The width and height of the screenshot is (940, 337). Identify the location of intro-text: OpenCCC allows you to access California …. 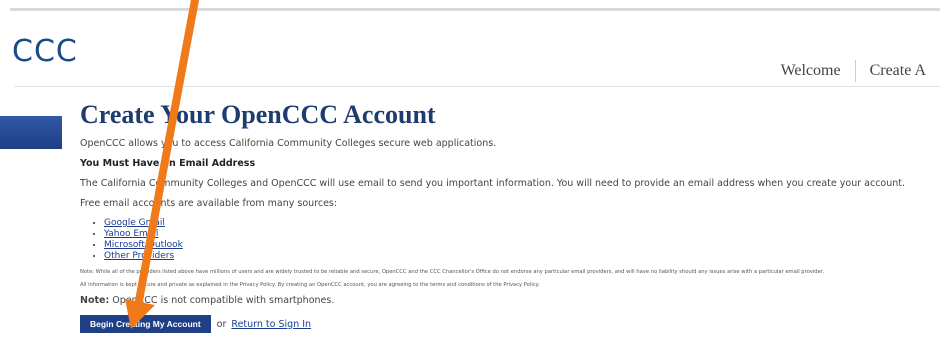
(288, 143).